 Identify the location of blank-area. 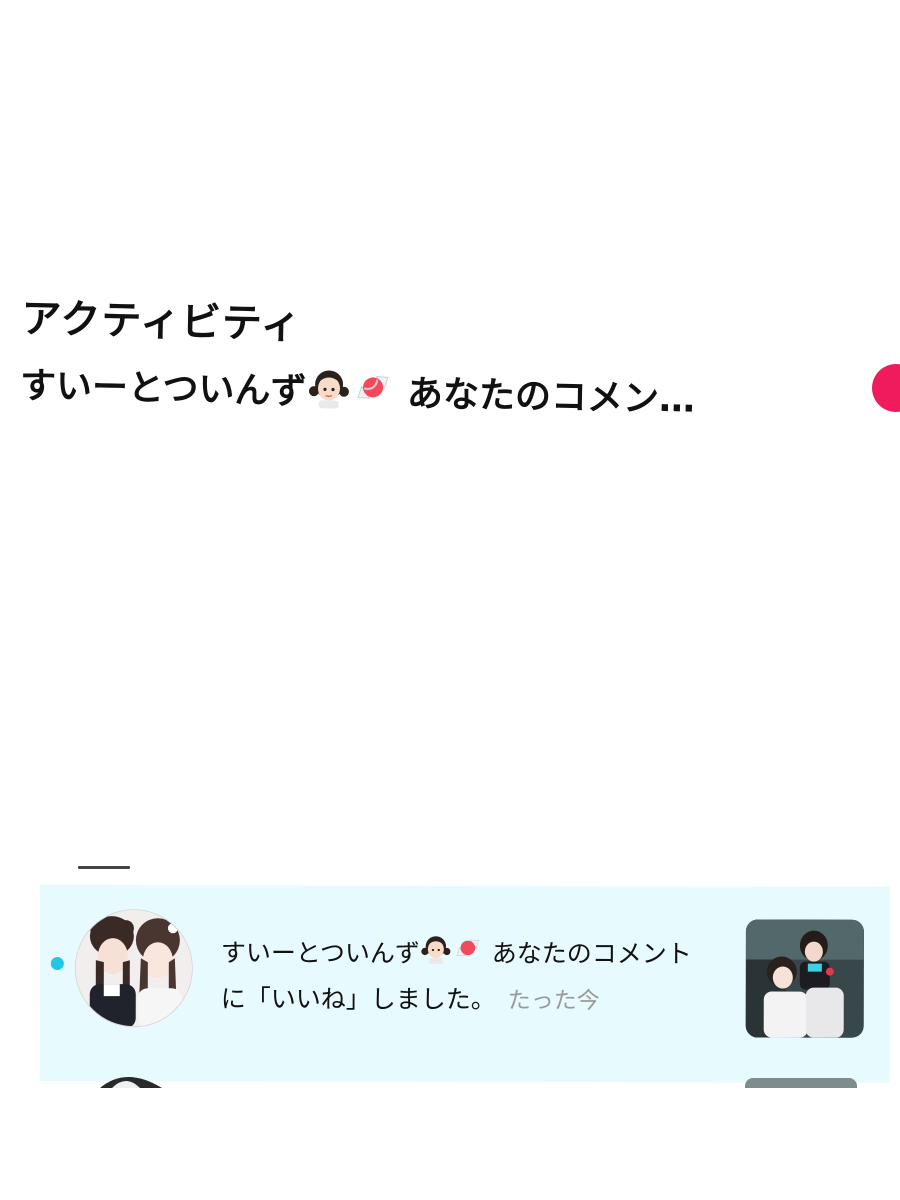
(450, 1144).